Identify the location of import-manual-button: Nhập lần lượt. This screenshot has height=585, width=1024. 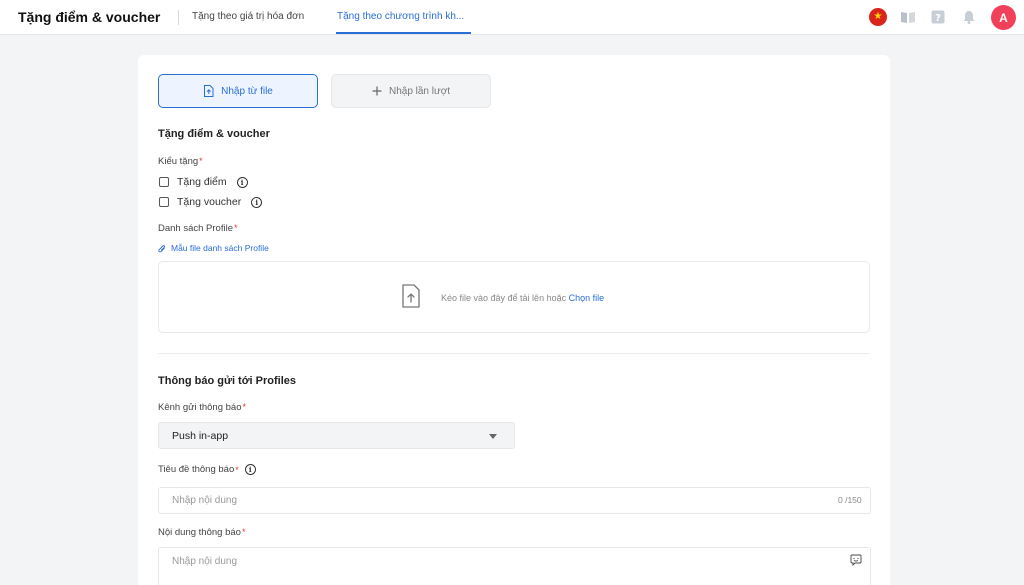
(411, 91).